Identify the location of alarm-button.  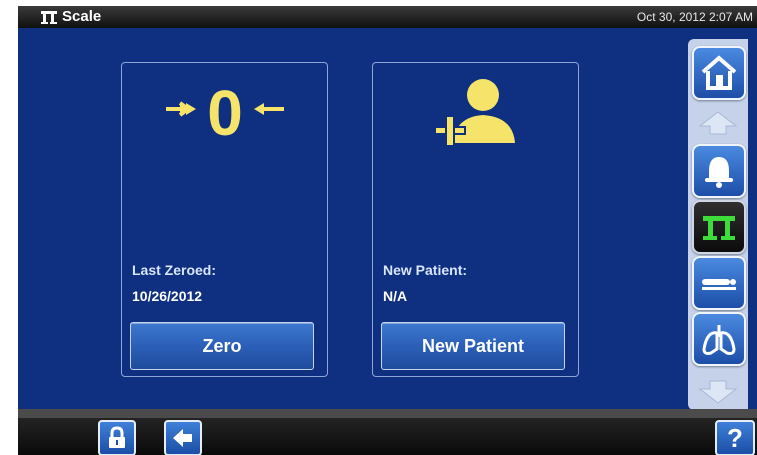
(719, 171).